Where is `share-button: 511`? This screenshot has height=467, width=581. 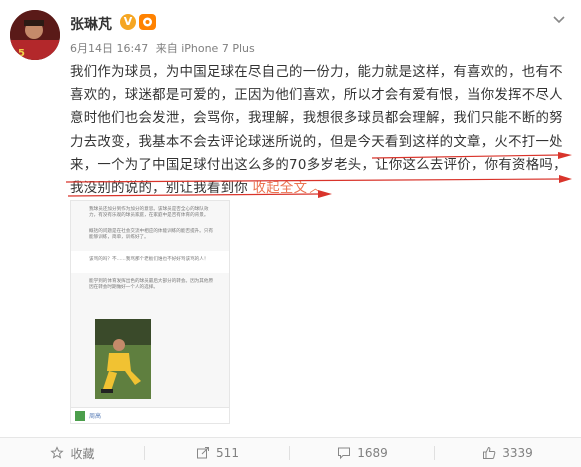 share-button: 511 is located at coordinates (217, 452).